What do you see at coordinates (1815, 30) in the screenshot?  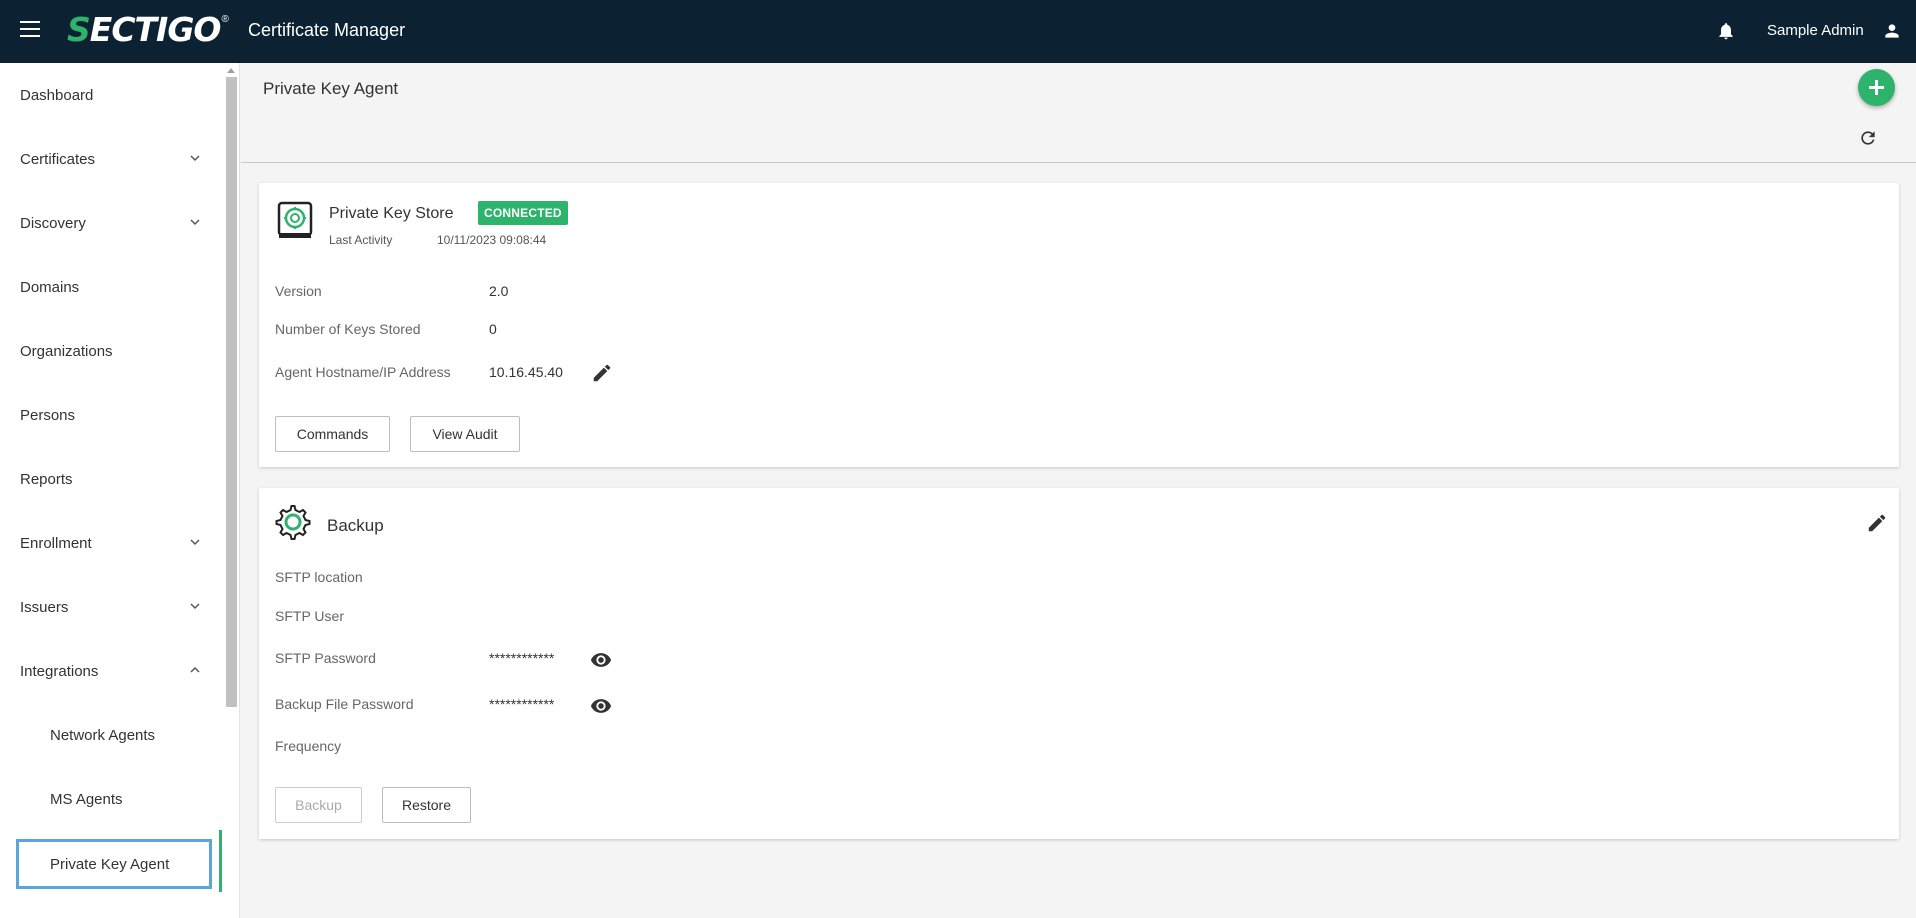 I see `user-name: Sample Admin` at bounding box center [1815, 30].